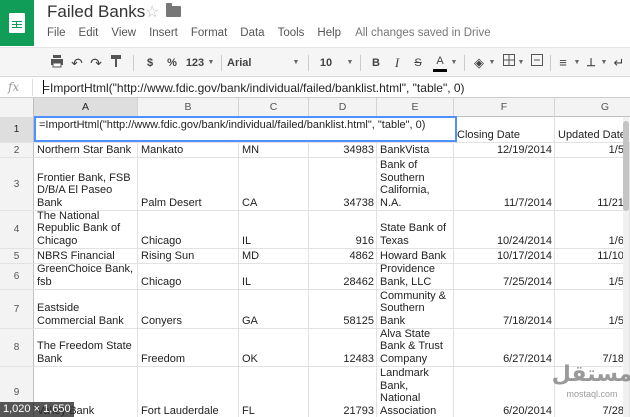 This screenshot has width=630, height=417. What do you see at coordinates (343, 309) in the screenshot?
I see `table-cell: 58125` at bounding box center [343, 309].